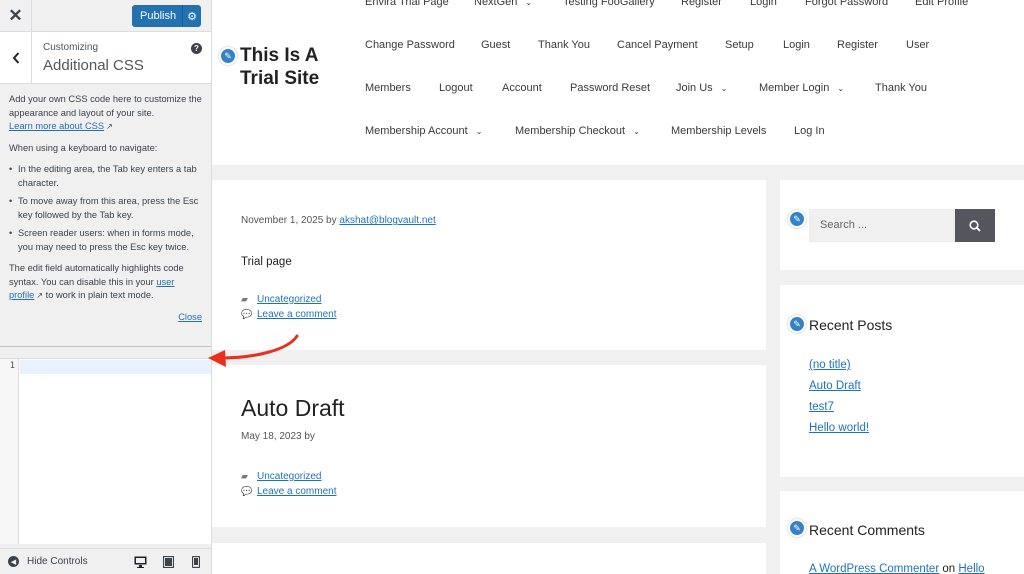 The width and height of the screenshot is (1024, 574). Describe the element at coordinates (168, 561) in the screenshot. I see `tablet-preview-button` at that location.